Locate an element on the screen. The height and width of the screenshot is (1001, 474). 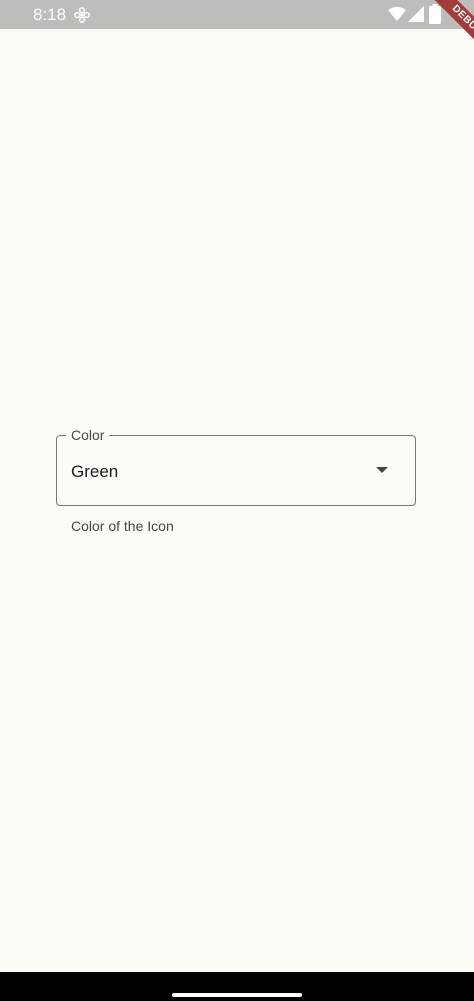
color-dropdown: Color Green is located at coordinates (236, 466).